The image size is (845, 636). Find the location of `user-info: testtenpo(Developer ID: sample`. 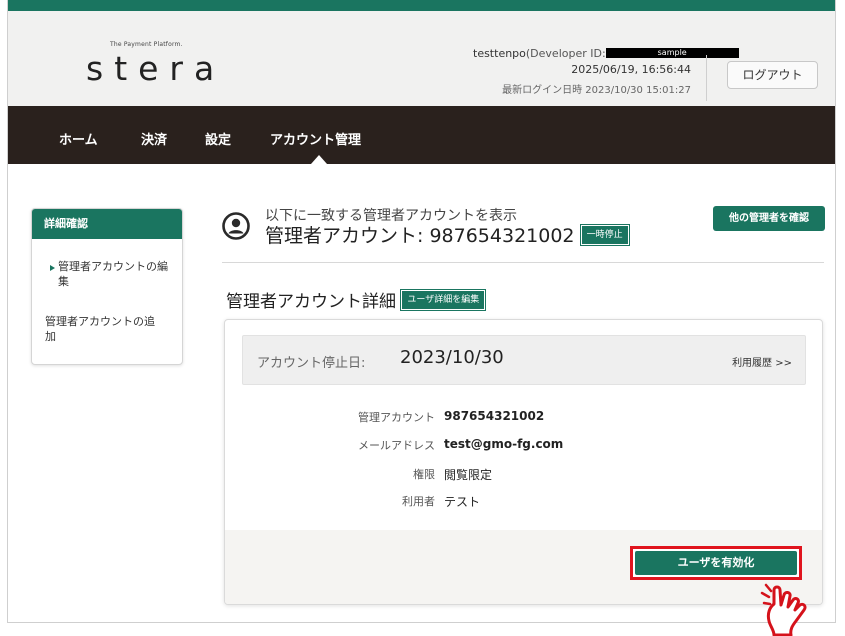

user-info: testtenpo(Developer ID: sample is located at coordinates (606, 53).